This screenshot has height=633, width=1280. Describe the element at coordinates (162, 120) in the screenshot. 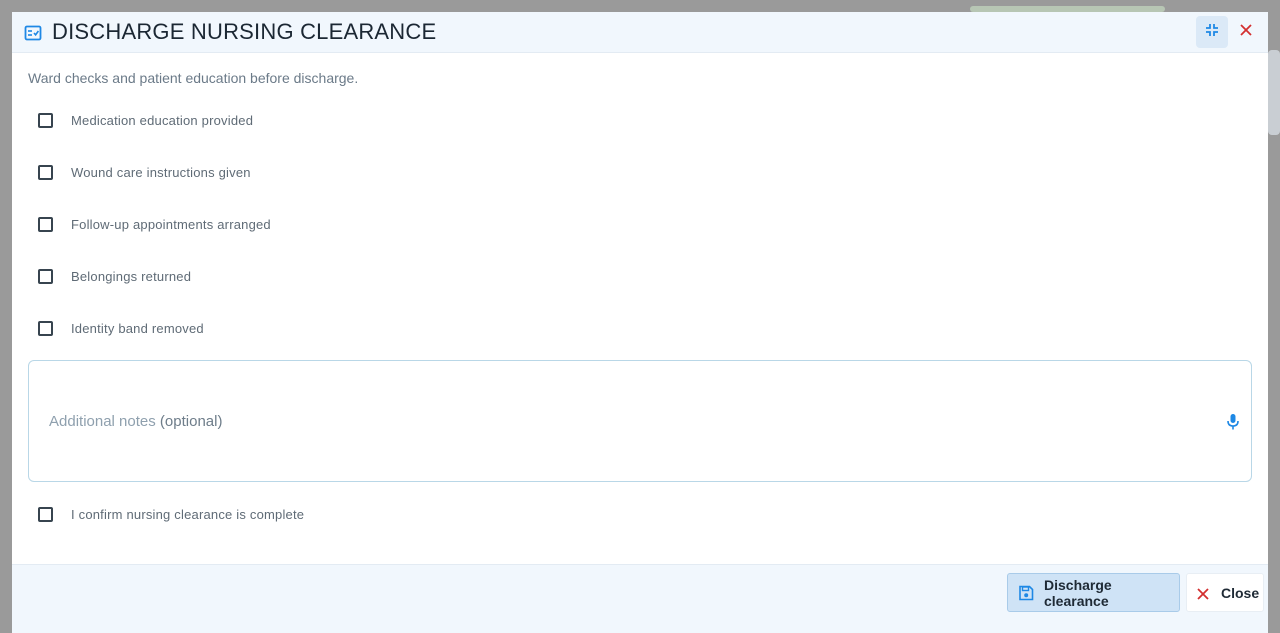

I see `checklist-item-label: Medication education provided` at that location.